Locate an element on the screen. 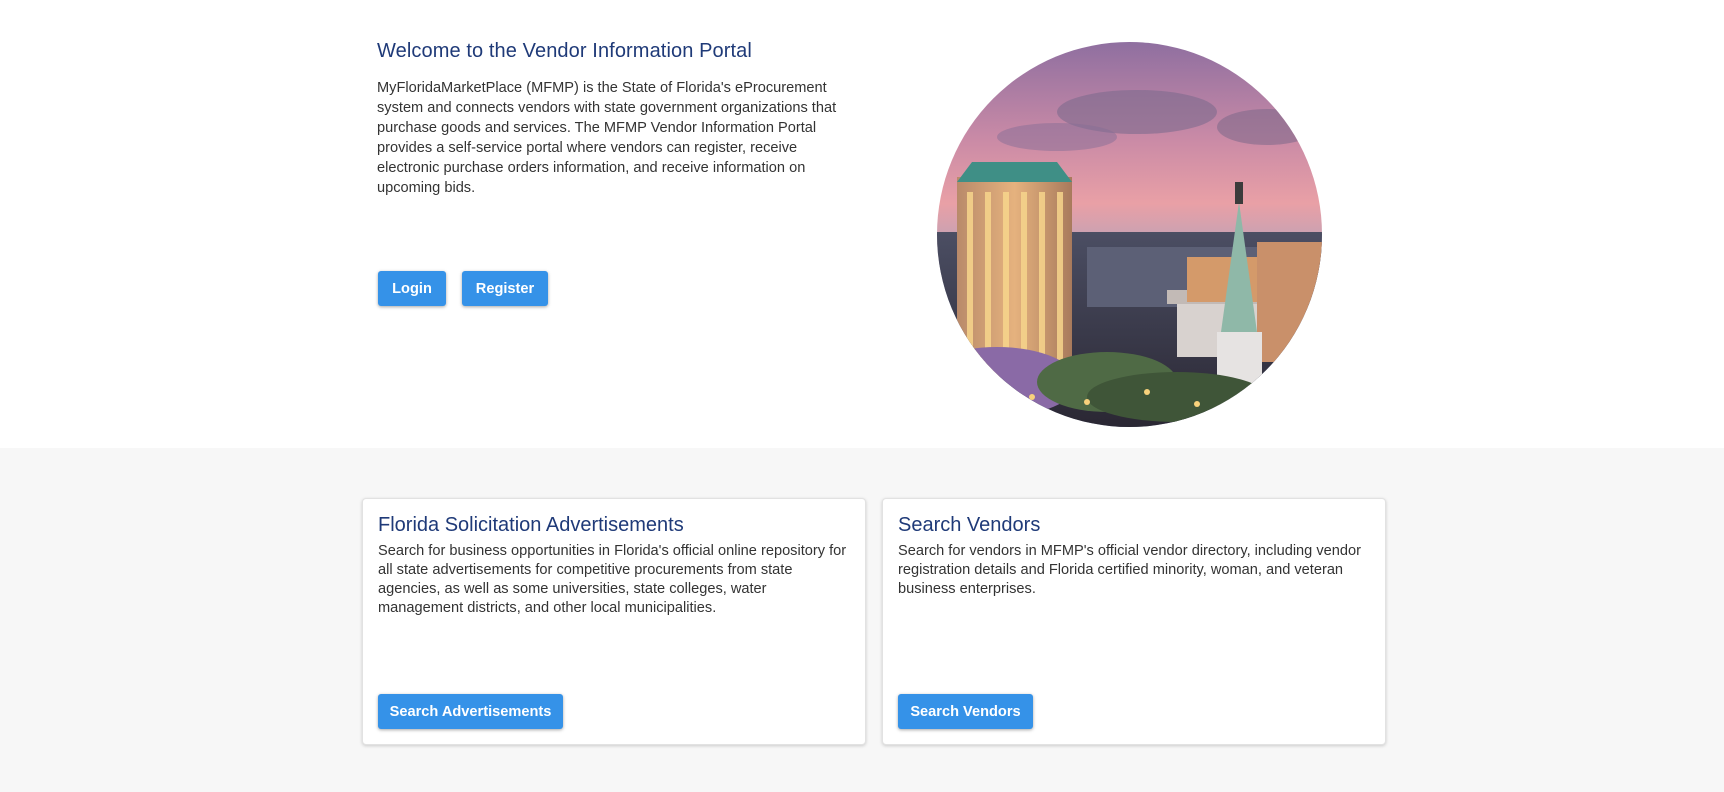 The image size is (1724, 792). search-advertisements-button: Search Advertisements is located at coordinates (470, 711).